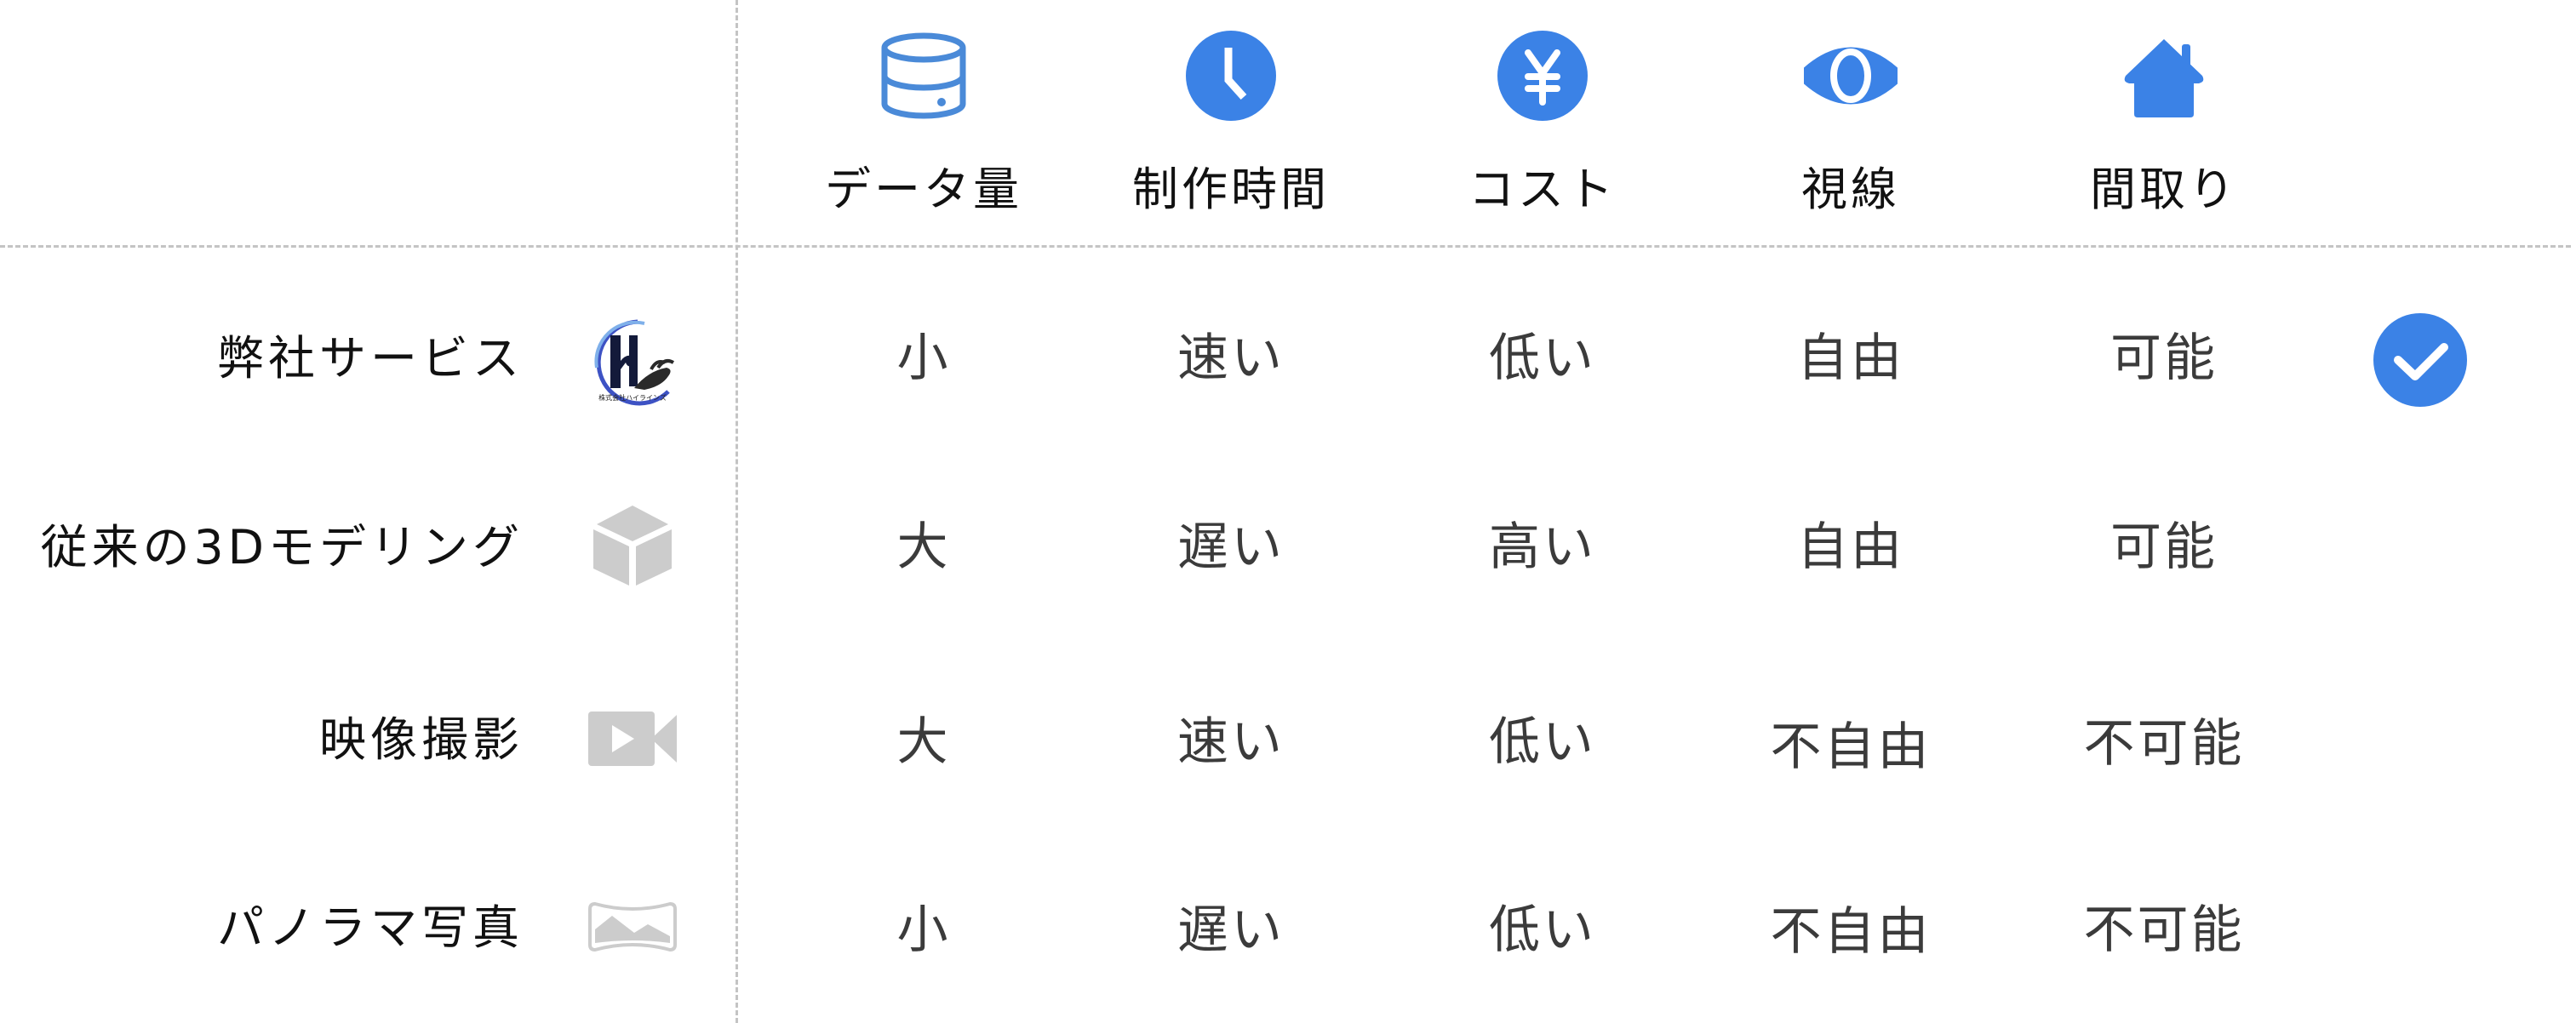 Image resolution: width=2576 pixels, height=1023 pixels. Describe the element at coordinates (370, 927) in the screenshot. I see `row-label-panorama-photo: パノラマ写真` at that location.